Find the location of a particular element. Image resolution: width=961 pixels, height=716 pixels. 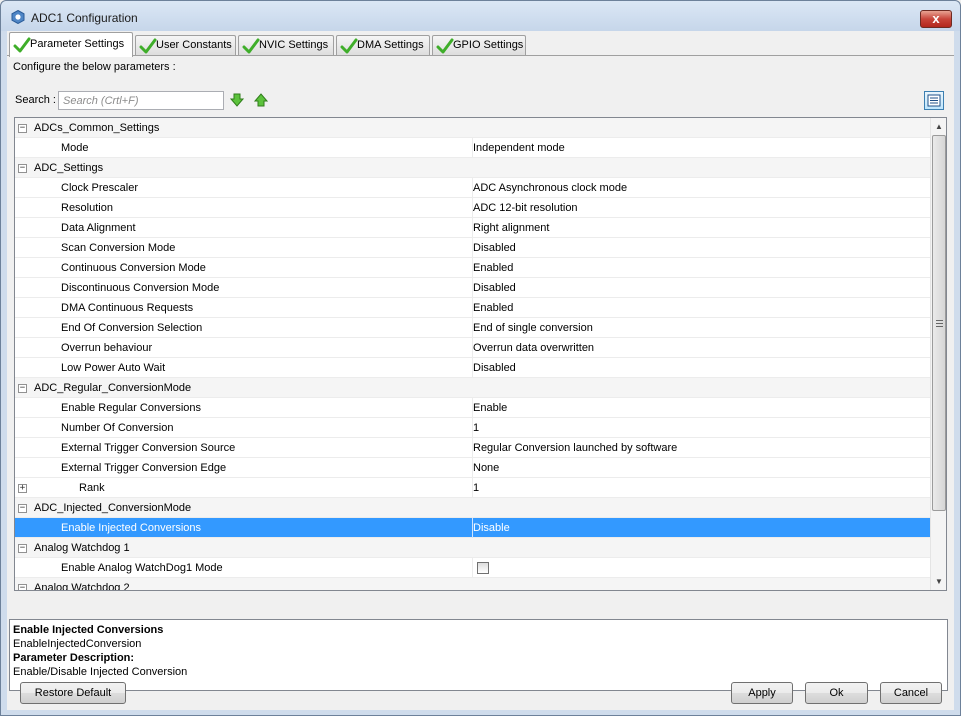

tab-gpio-settings: GPIO Settings is located at coordinates (479, 45).